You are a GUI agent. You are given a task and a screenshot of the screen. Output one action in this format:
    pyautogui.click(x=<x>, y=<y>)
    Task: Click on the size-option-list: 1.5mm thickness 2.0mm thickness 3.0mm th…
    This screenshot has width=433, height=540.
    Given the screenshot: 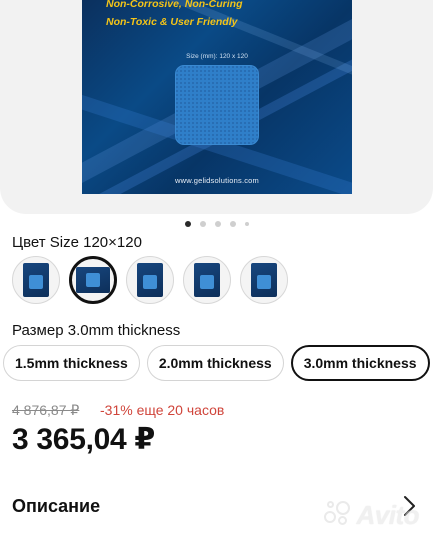 What is the action you would take?
    pyautogui.click(x=216, y=363)
    